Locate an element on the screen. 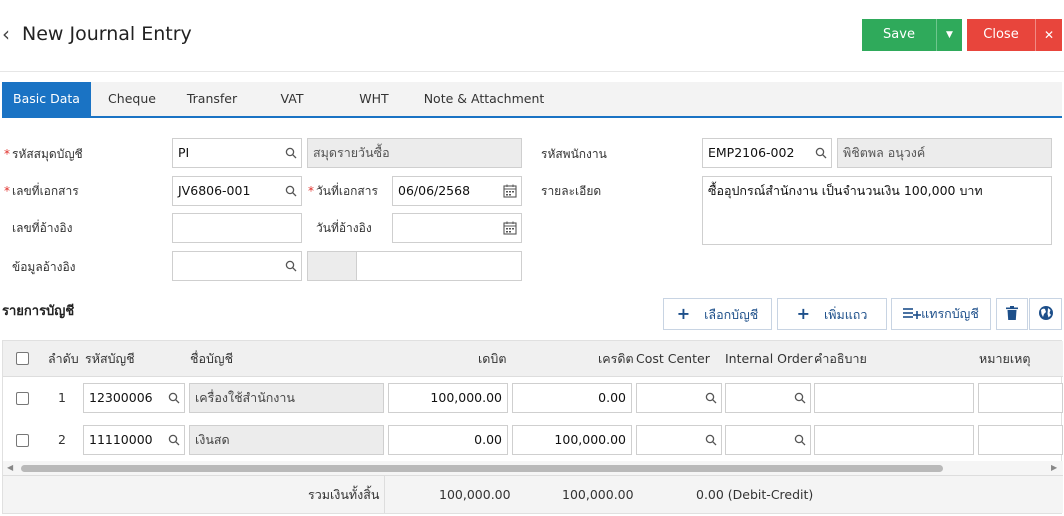 This screenshot has height=516, width=1064. col-internal-order: Internal Order is located at coordinates (769, 358).